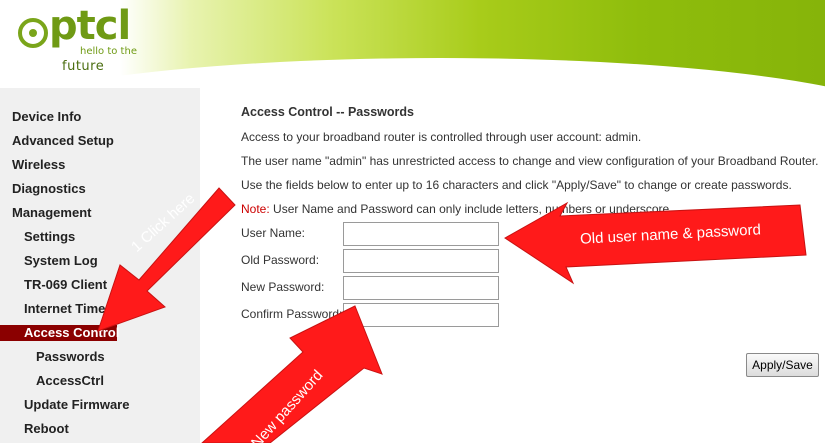  I want to click on username-row: User Name:, so click(371, 234).